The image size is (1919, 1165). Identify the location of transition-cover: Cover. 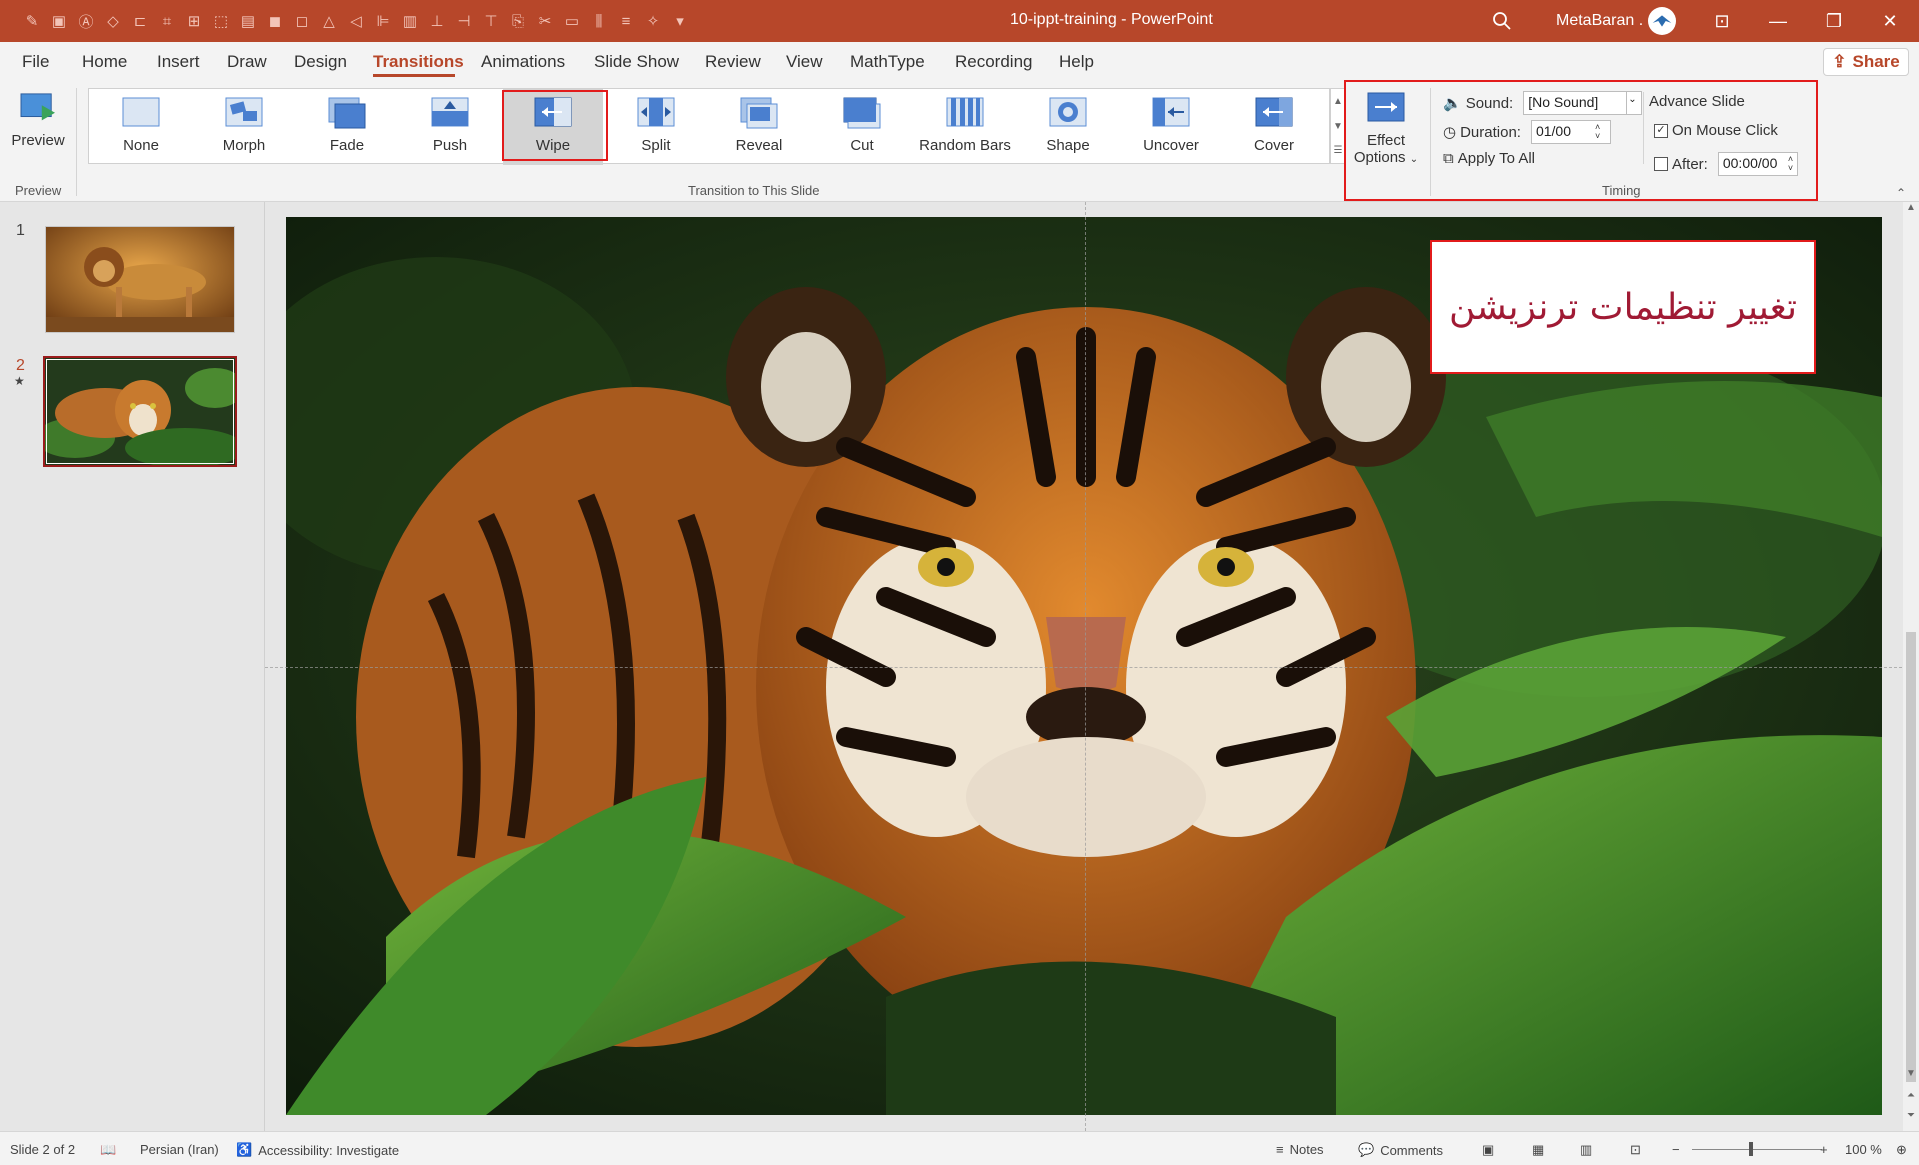
(1274, 127).